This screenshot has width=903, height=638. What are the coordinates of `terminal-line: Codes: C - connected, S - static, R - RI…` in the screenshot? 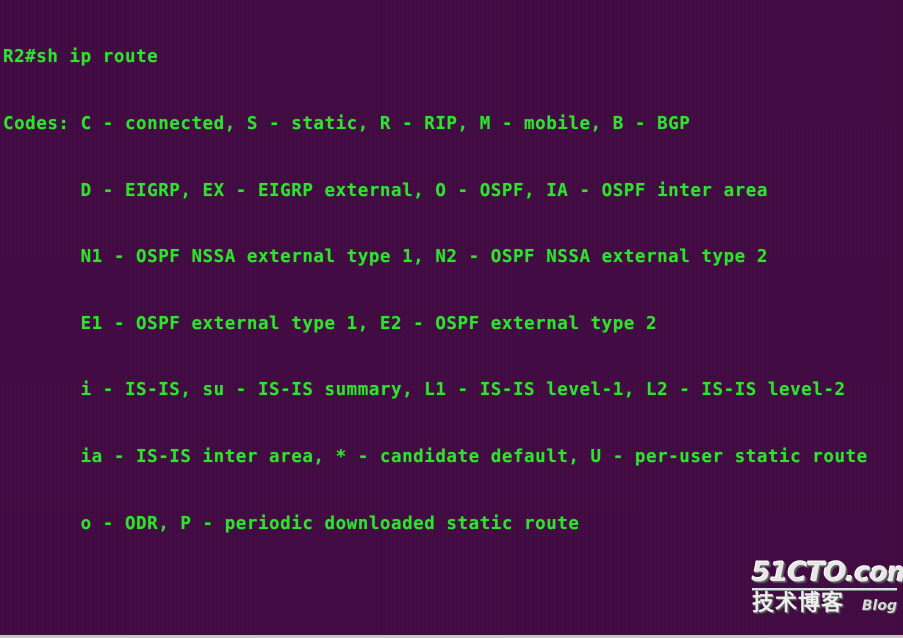 It's located at (347, 124).